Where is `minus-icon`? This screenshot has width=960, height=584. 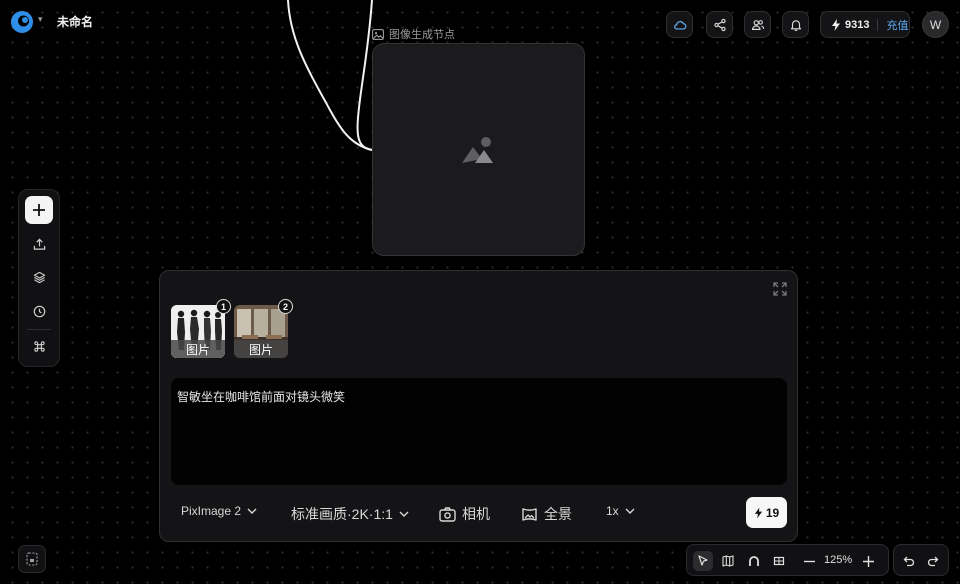 minus-icon is located at coordinates (809, 561).